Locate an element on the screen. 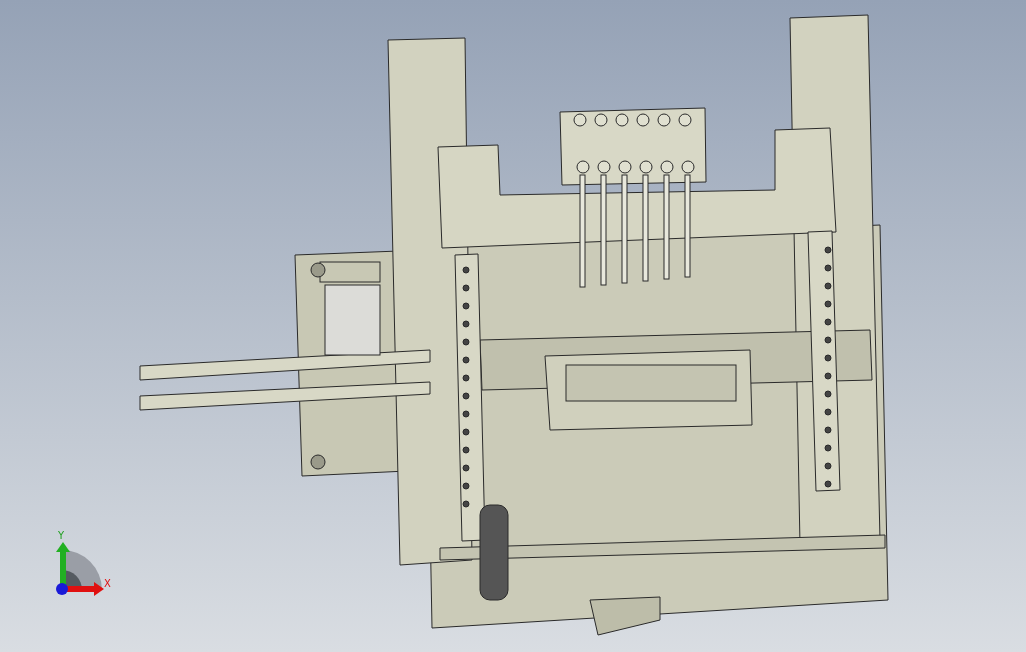 This screenshot has width=1026, height=652. x-axis-label: X is located at coordinates (107, 583).